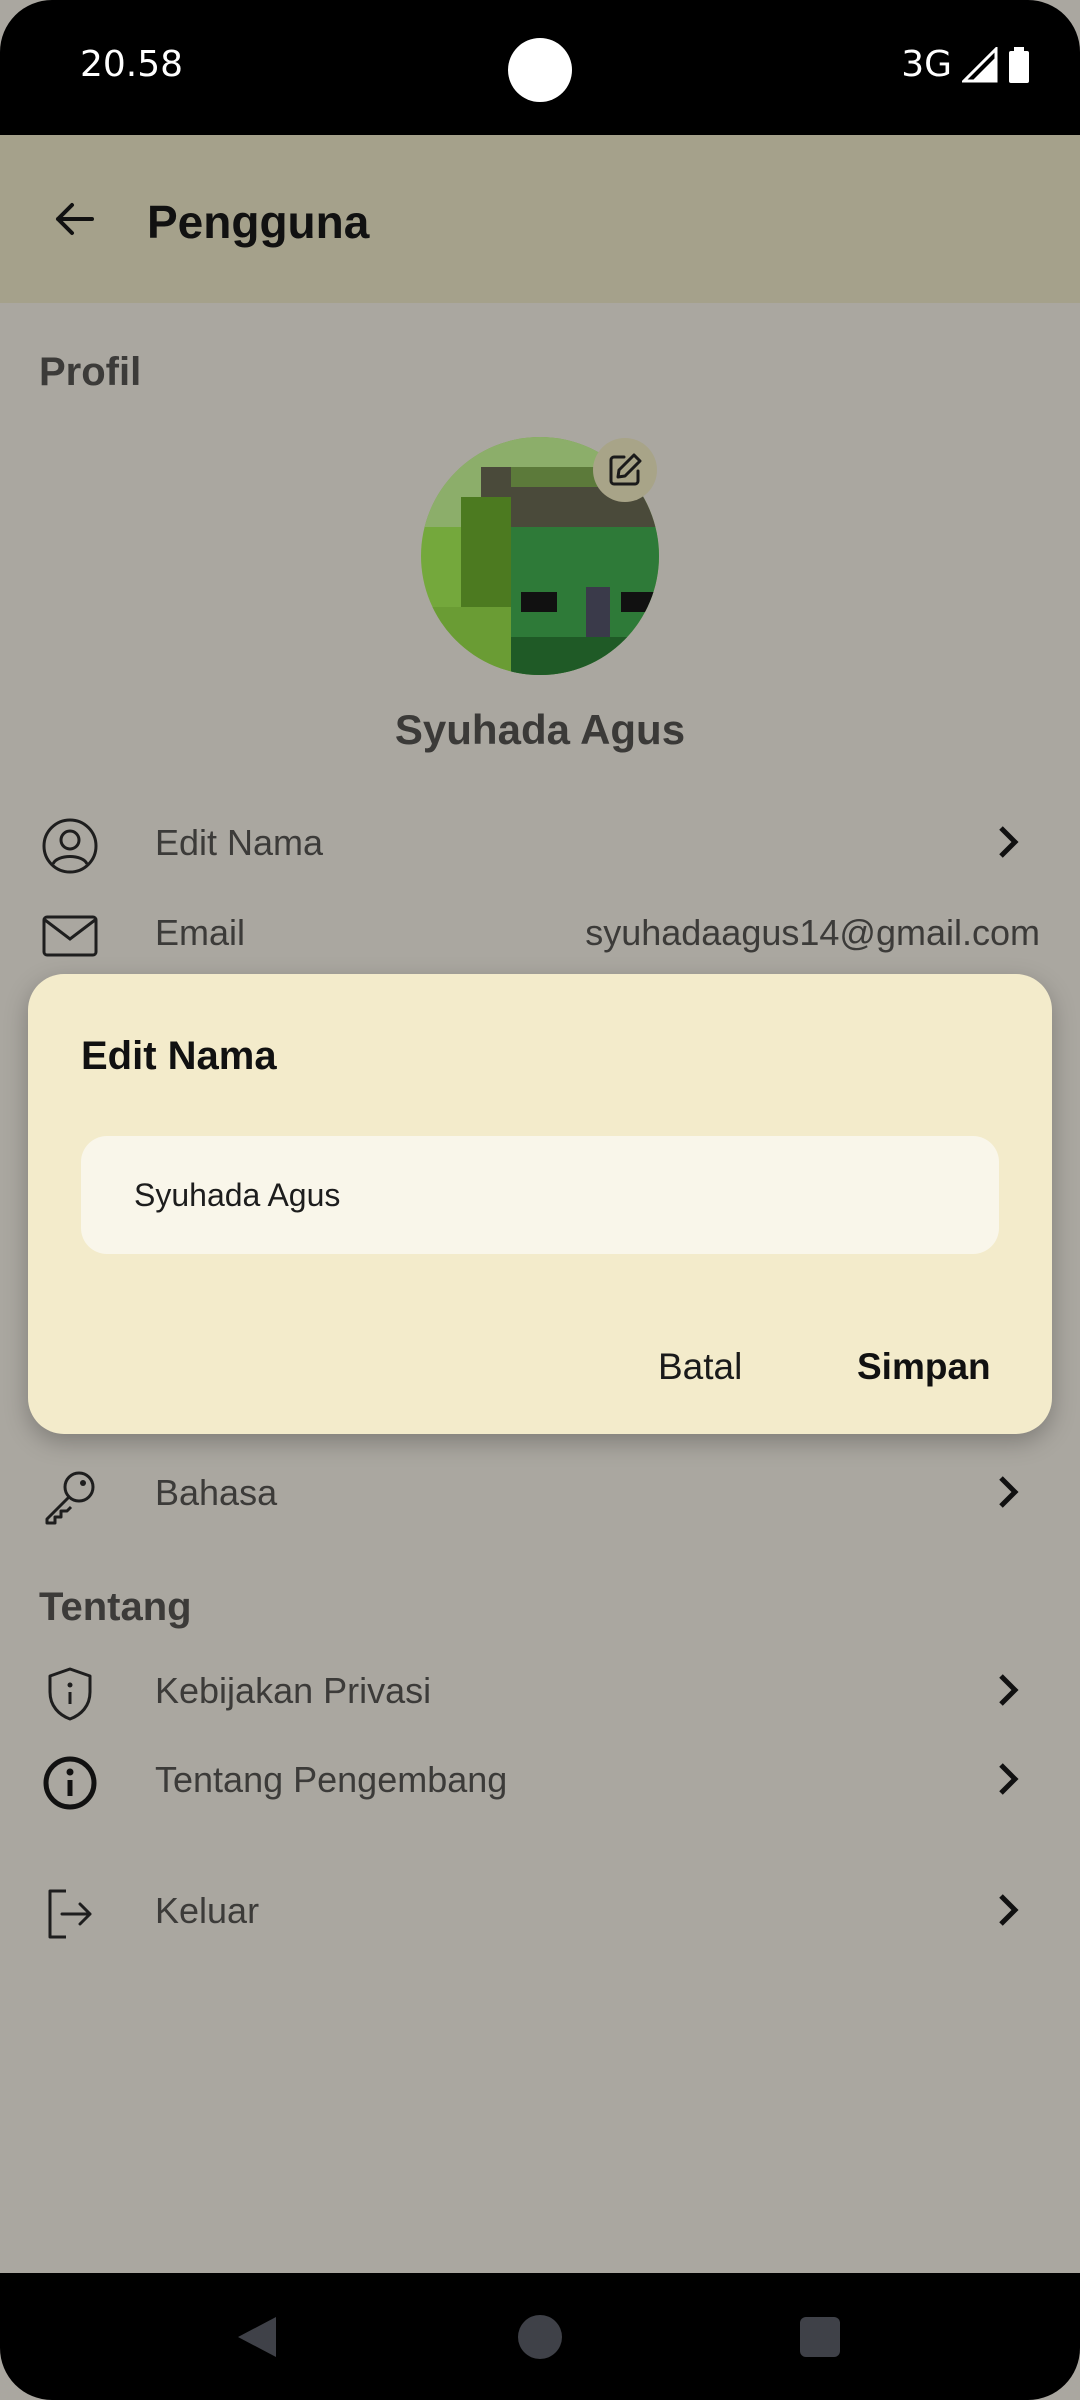  Describe the element at coordinates (924, 1367) in the screenshot. I see `save-button: Simpan` at that location.